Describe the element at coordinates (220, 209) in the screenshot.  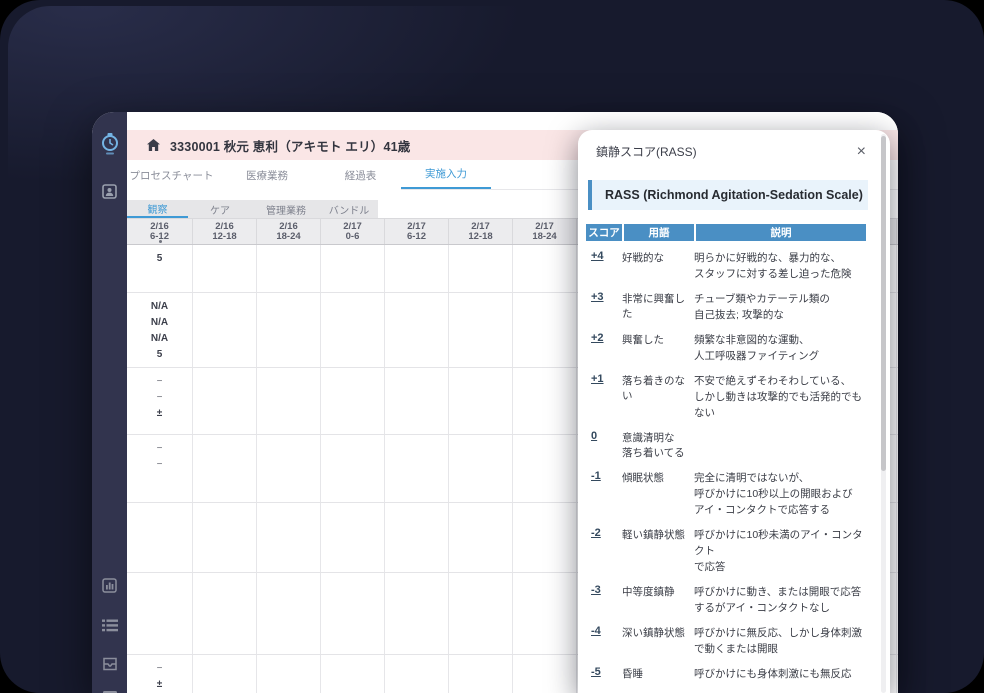
I see `subtab-2: ケア` at that location.